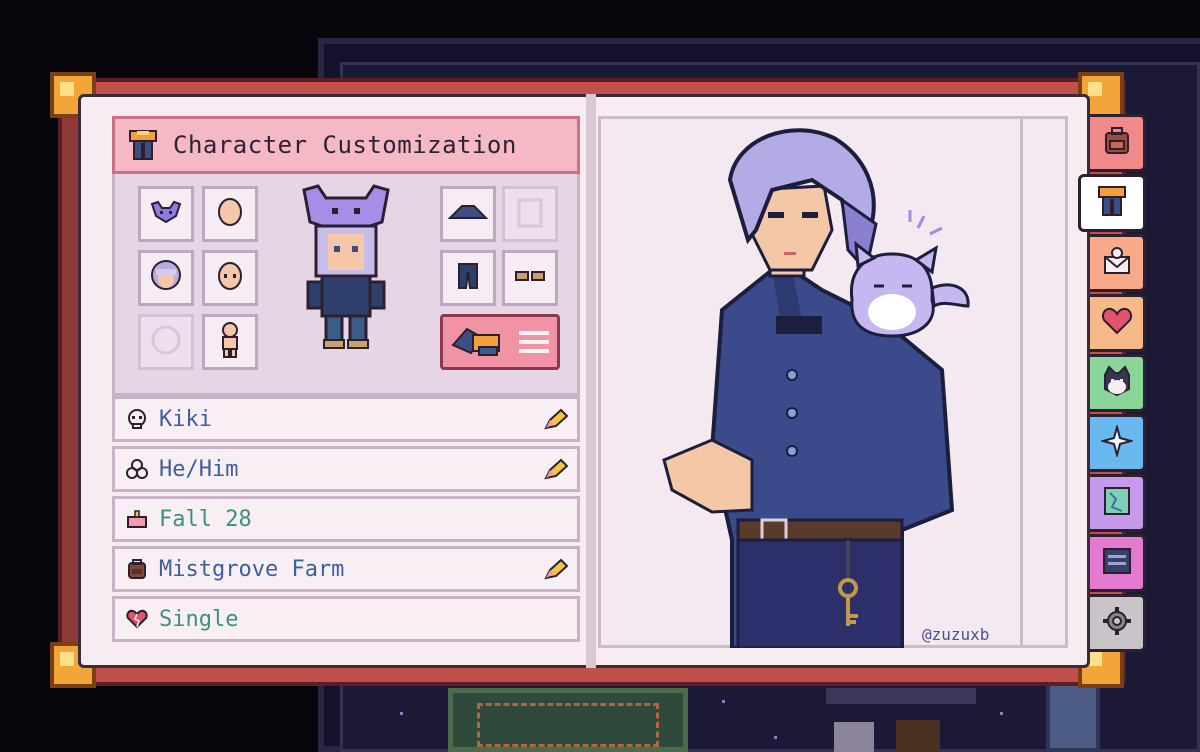  I want to click on broken-heart-icon, so click(137, 619).